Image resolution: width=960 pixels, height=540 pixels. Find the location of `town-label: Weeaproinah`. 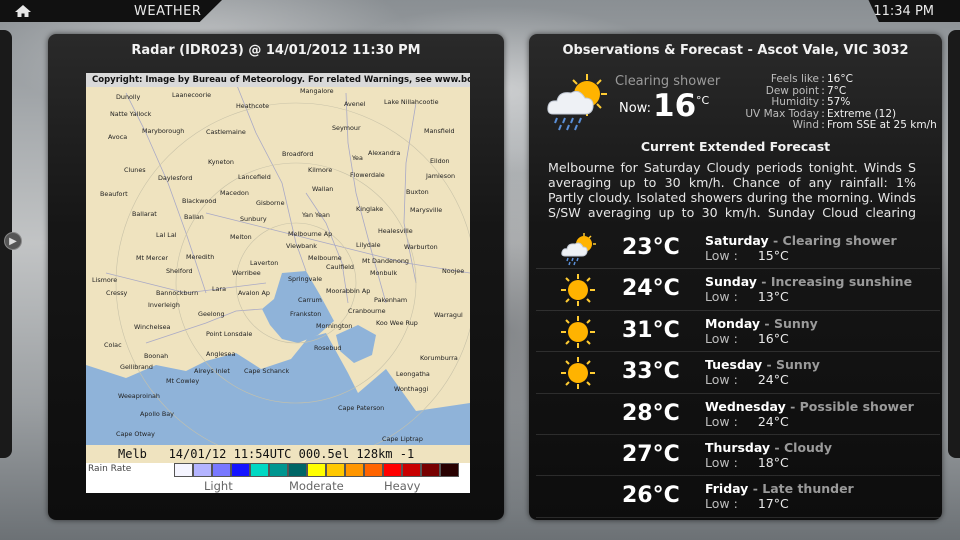

town-label: Weeaproinah is located at coordinates (139, 396).